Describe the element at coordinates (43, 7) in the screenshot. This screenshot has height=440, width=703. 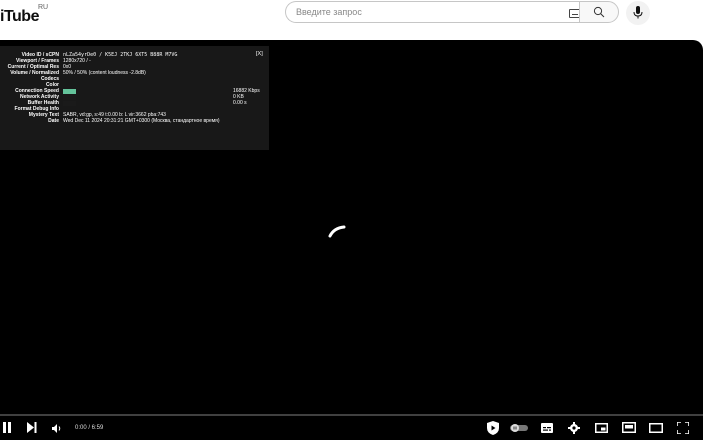
I see `logo-region-label: RU` at that location.